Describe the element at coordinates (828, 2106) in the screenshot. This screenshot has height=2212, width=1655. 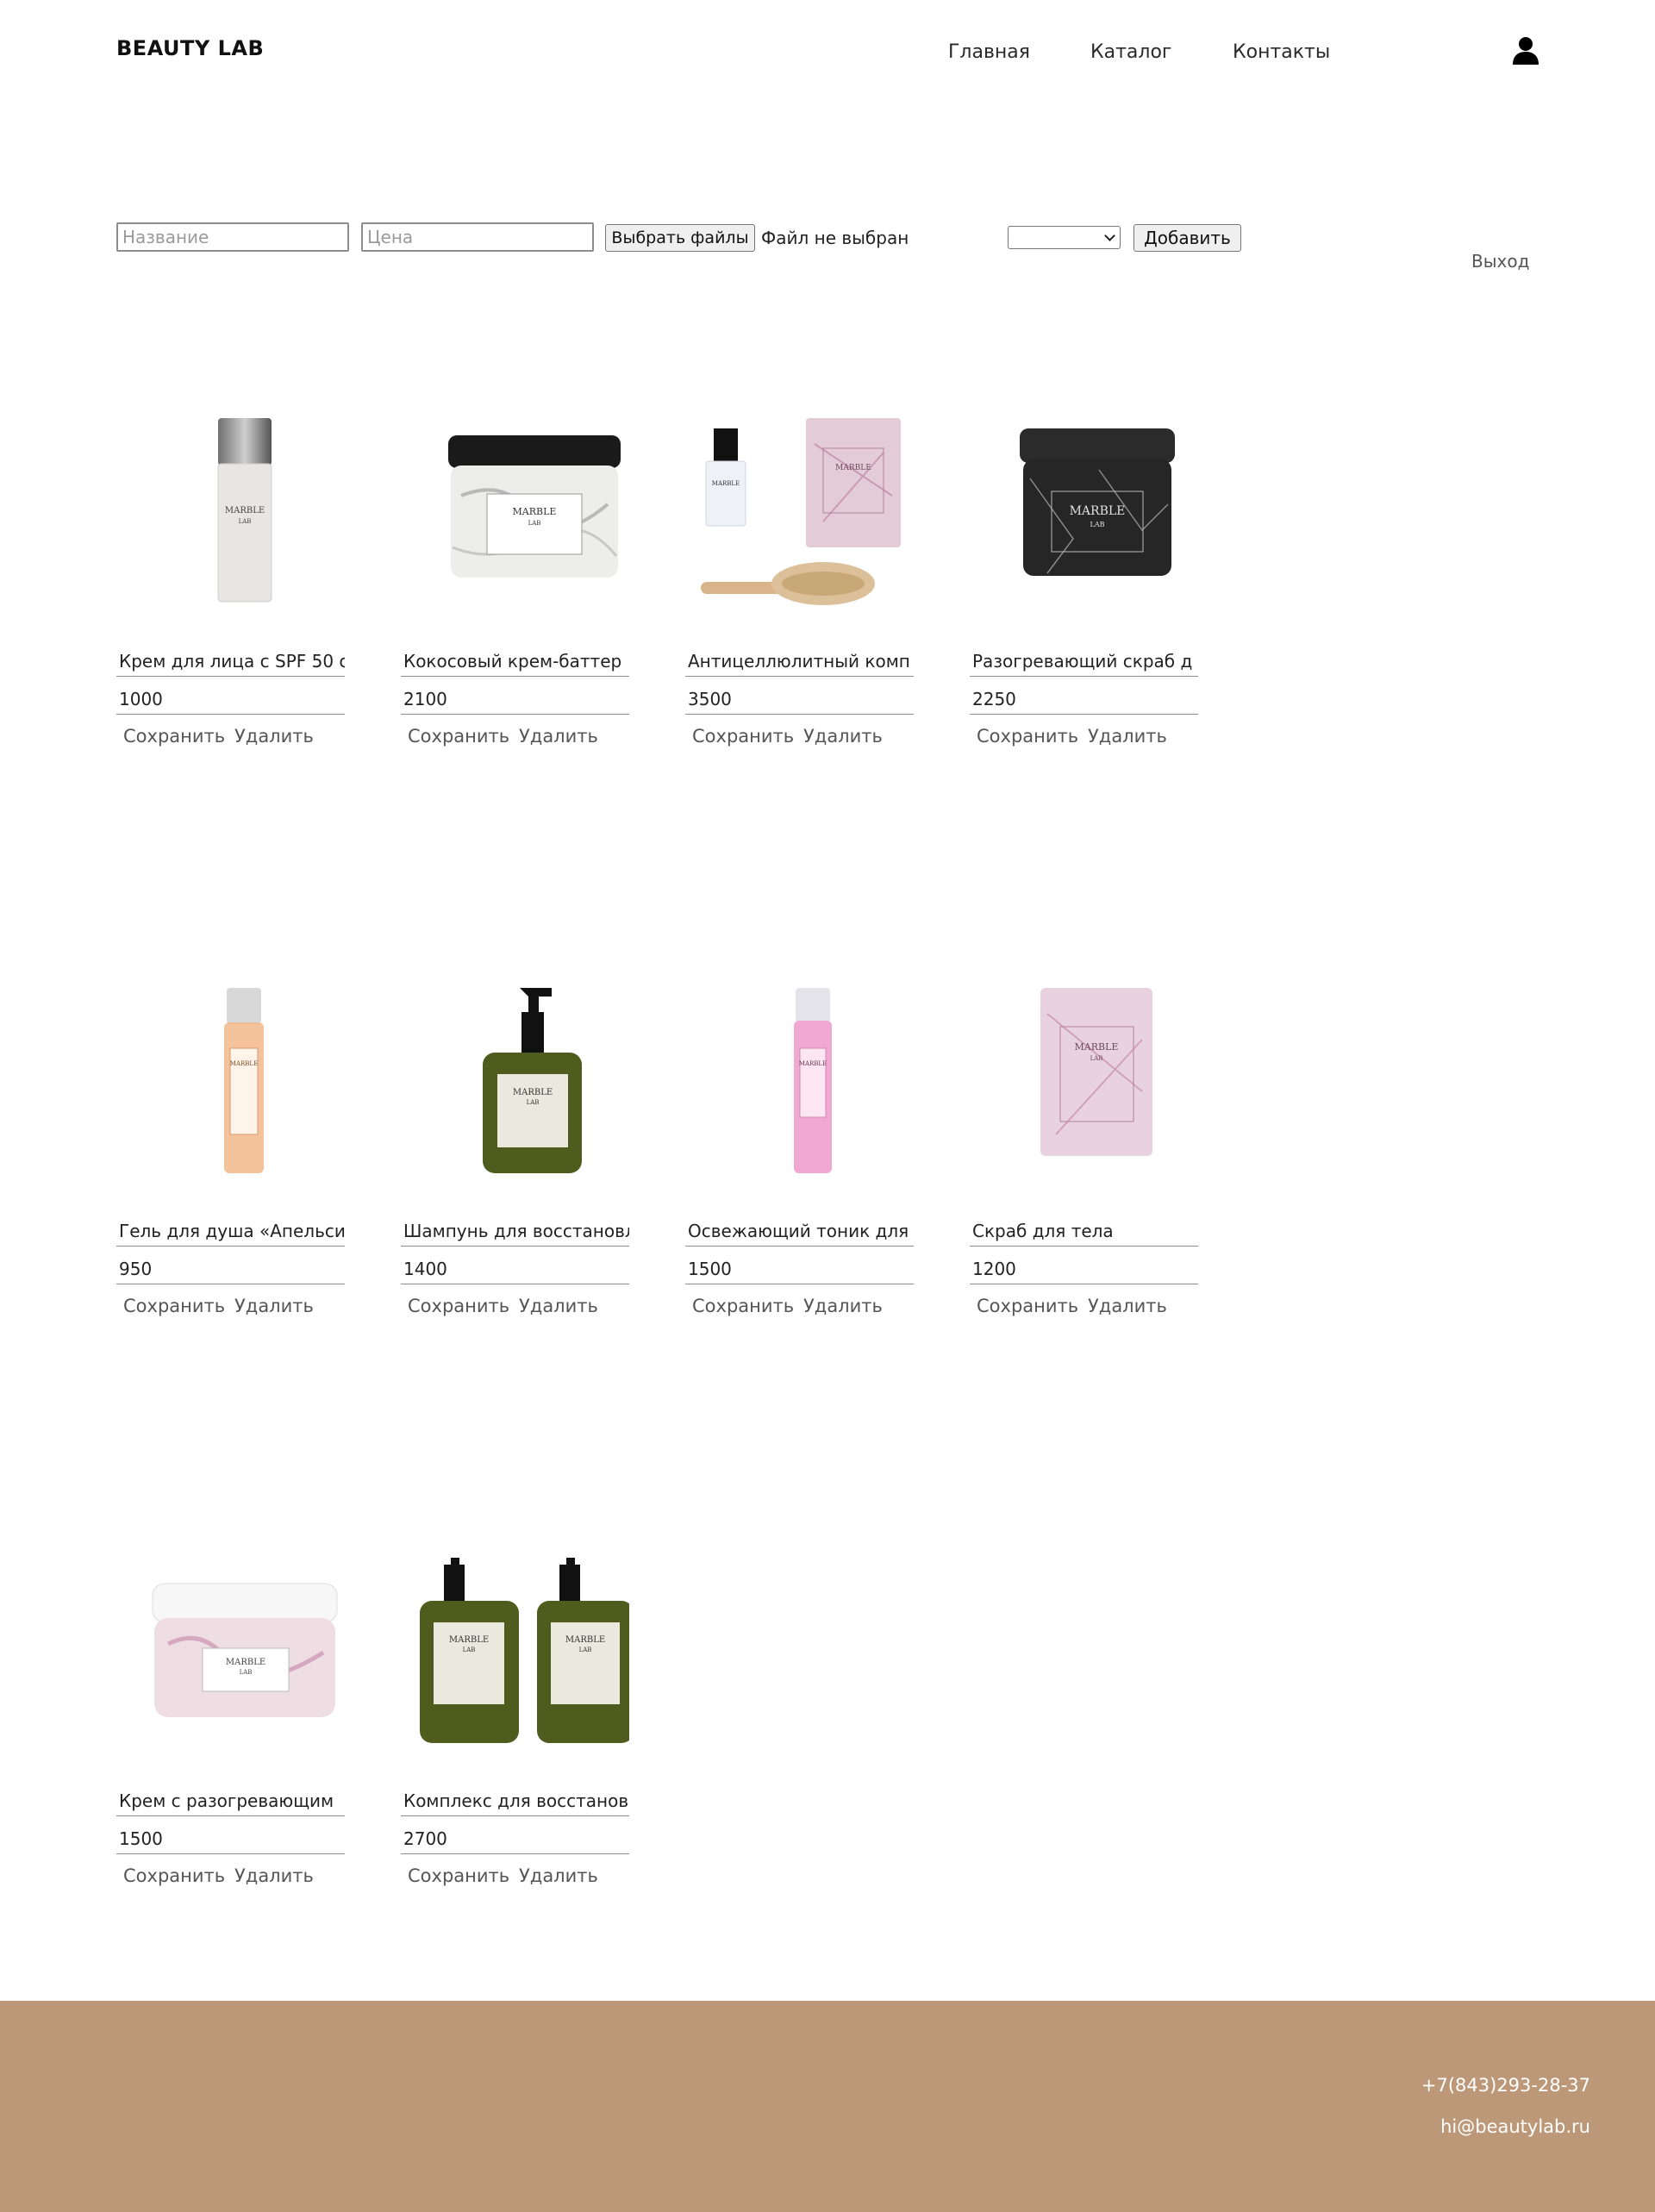
I see `site-footer: +7(843)293-28-37 hi@beautylab.ru` at that location.